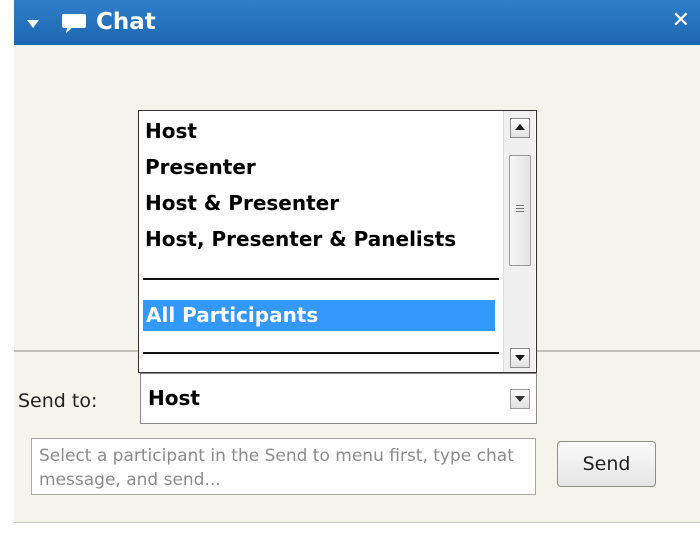  I want to click on dropdown-option-host-presenter: Host & Presenter, so click(242, 203).